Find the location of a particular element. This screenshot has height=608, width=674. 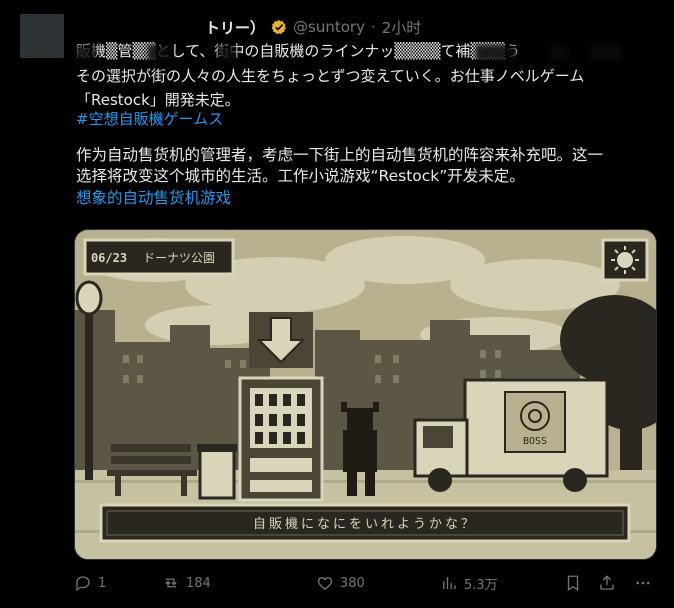

bar-chart-icon is located at coordinates (449, 583).